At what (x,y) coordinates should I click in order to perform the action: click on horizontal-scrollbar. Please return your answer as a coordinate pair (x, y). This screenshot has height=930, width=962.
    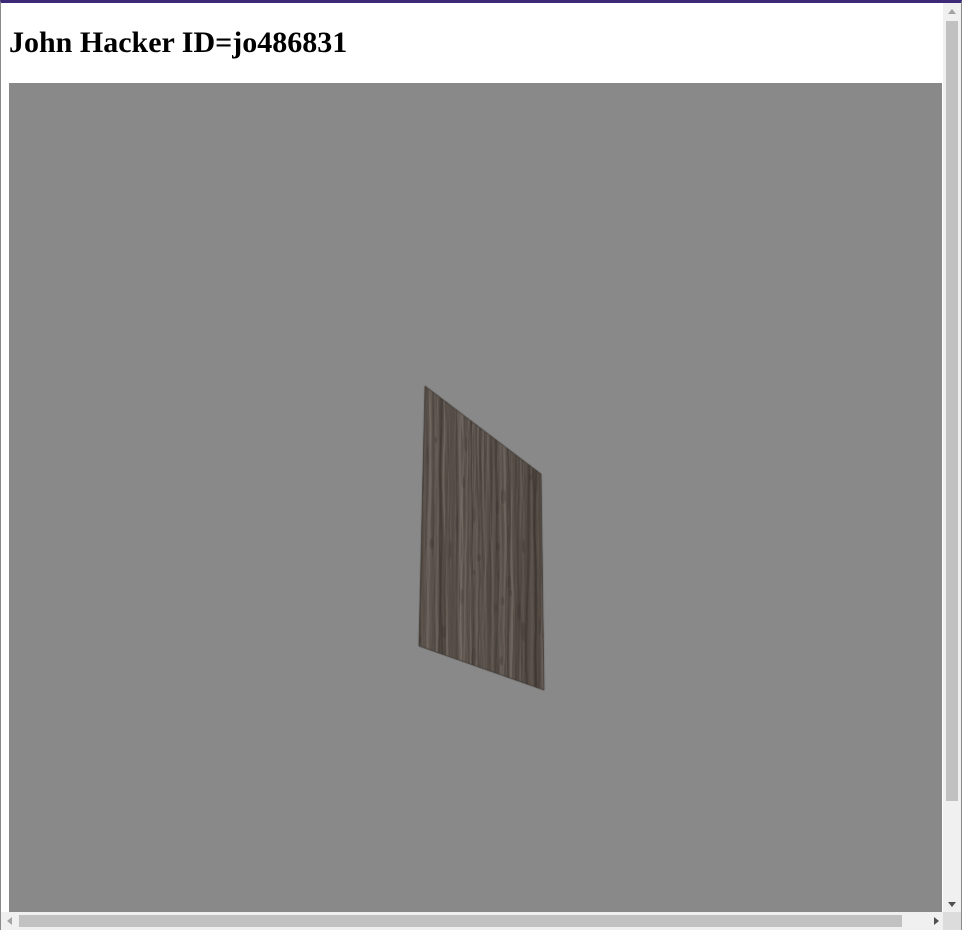
    Looking at the image, I should click on (473, 921).